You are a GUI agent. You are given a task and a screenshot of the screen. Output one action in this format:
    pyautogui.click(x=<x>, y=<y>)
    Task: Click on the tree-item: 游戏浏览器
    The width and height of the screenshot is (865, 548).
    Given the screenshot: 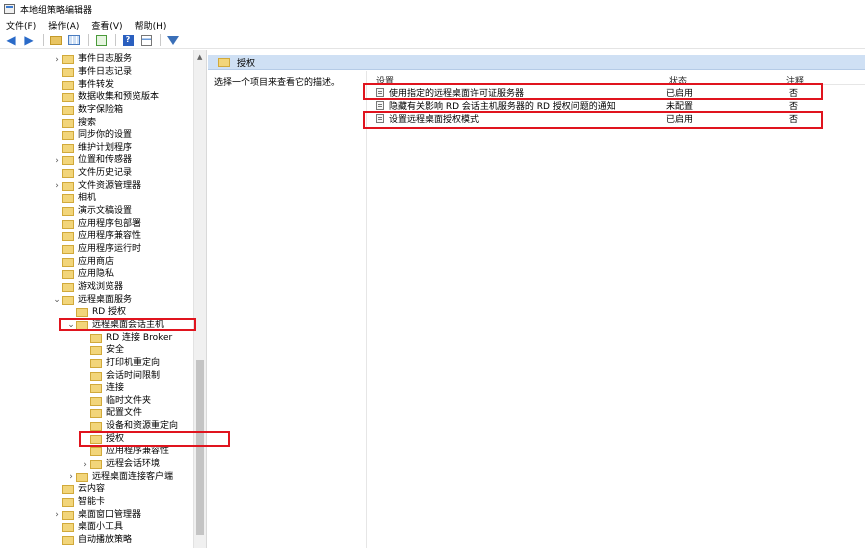 What is the action you would take?
    pyautogui.click(x=87, y=287)
    